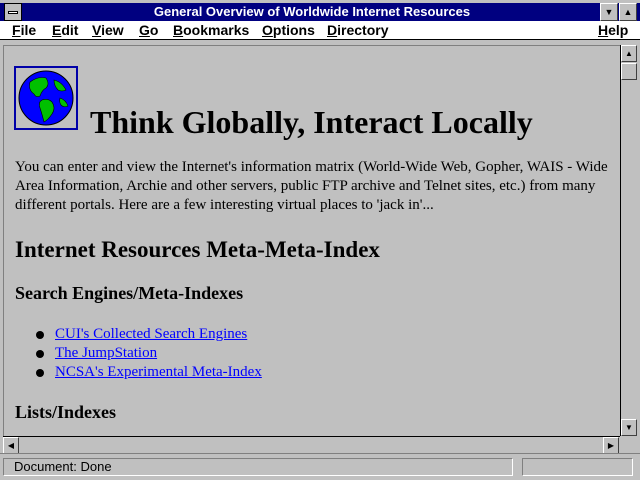 The height and width of the screenshot is (480, 640). Describe the element at coordinates (65, 30) in the screenshot. I see `menu-edit: Edit` at that location.